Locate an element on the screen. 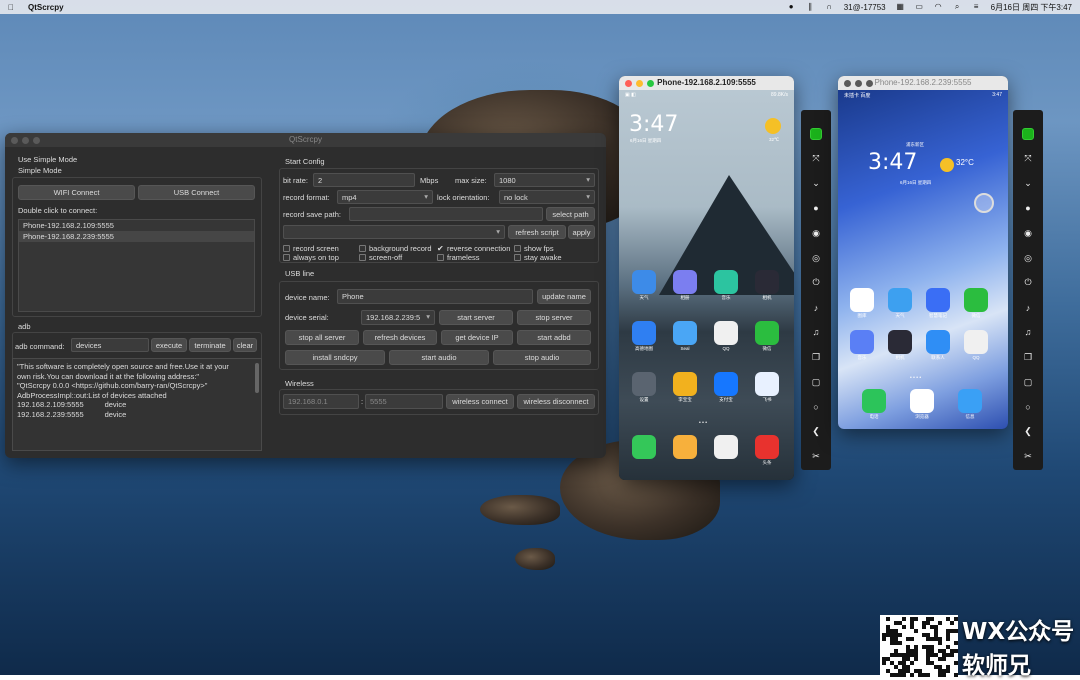  terminate-button: terminate is located at coordinates (210, 345).